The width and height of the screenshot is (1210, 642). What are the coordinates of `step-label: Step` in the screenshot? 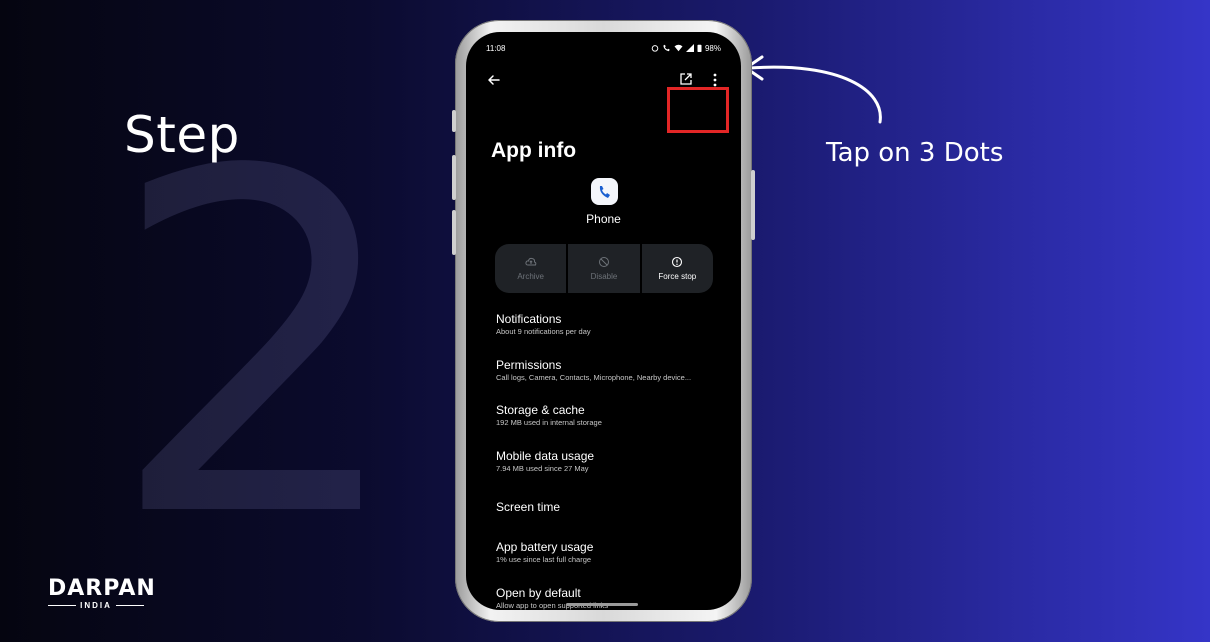 It's located at (182, 135).